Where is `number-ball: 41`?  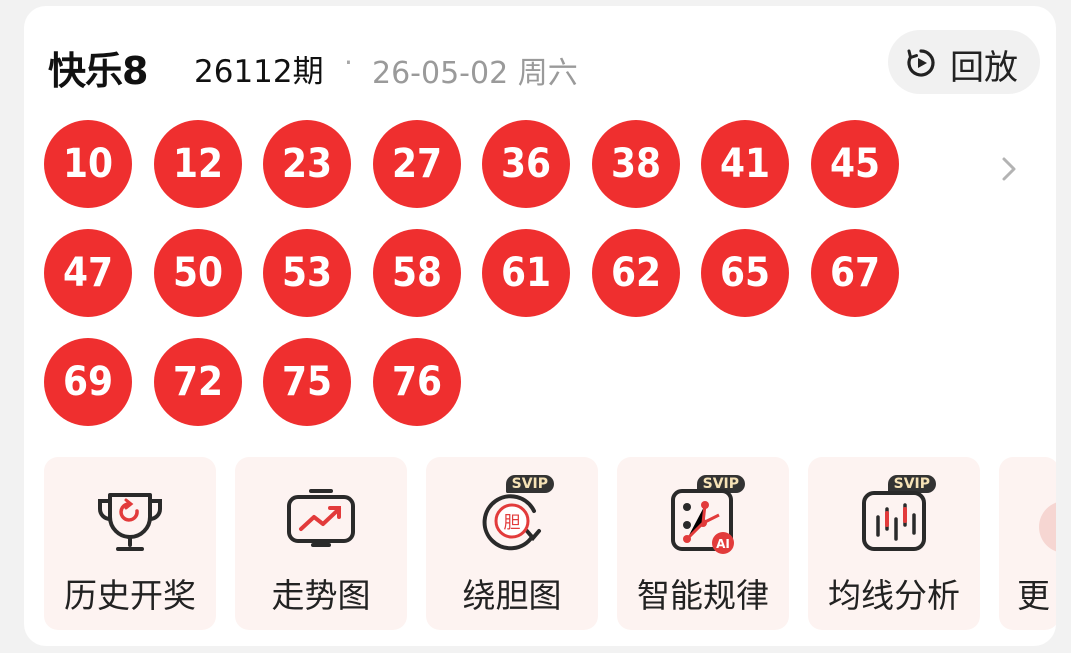 number-ball: 41 is located at coordinates (745, 164).